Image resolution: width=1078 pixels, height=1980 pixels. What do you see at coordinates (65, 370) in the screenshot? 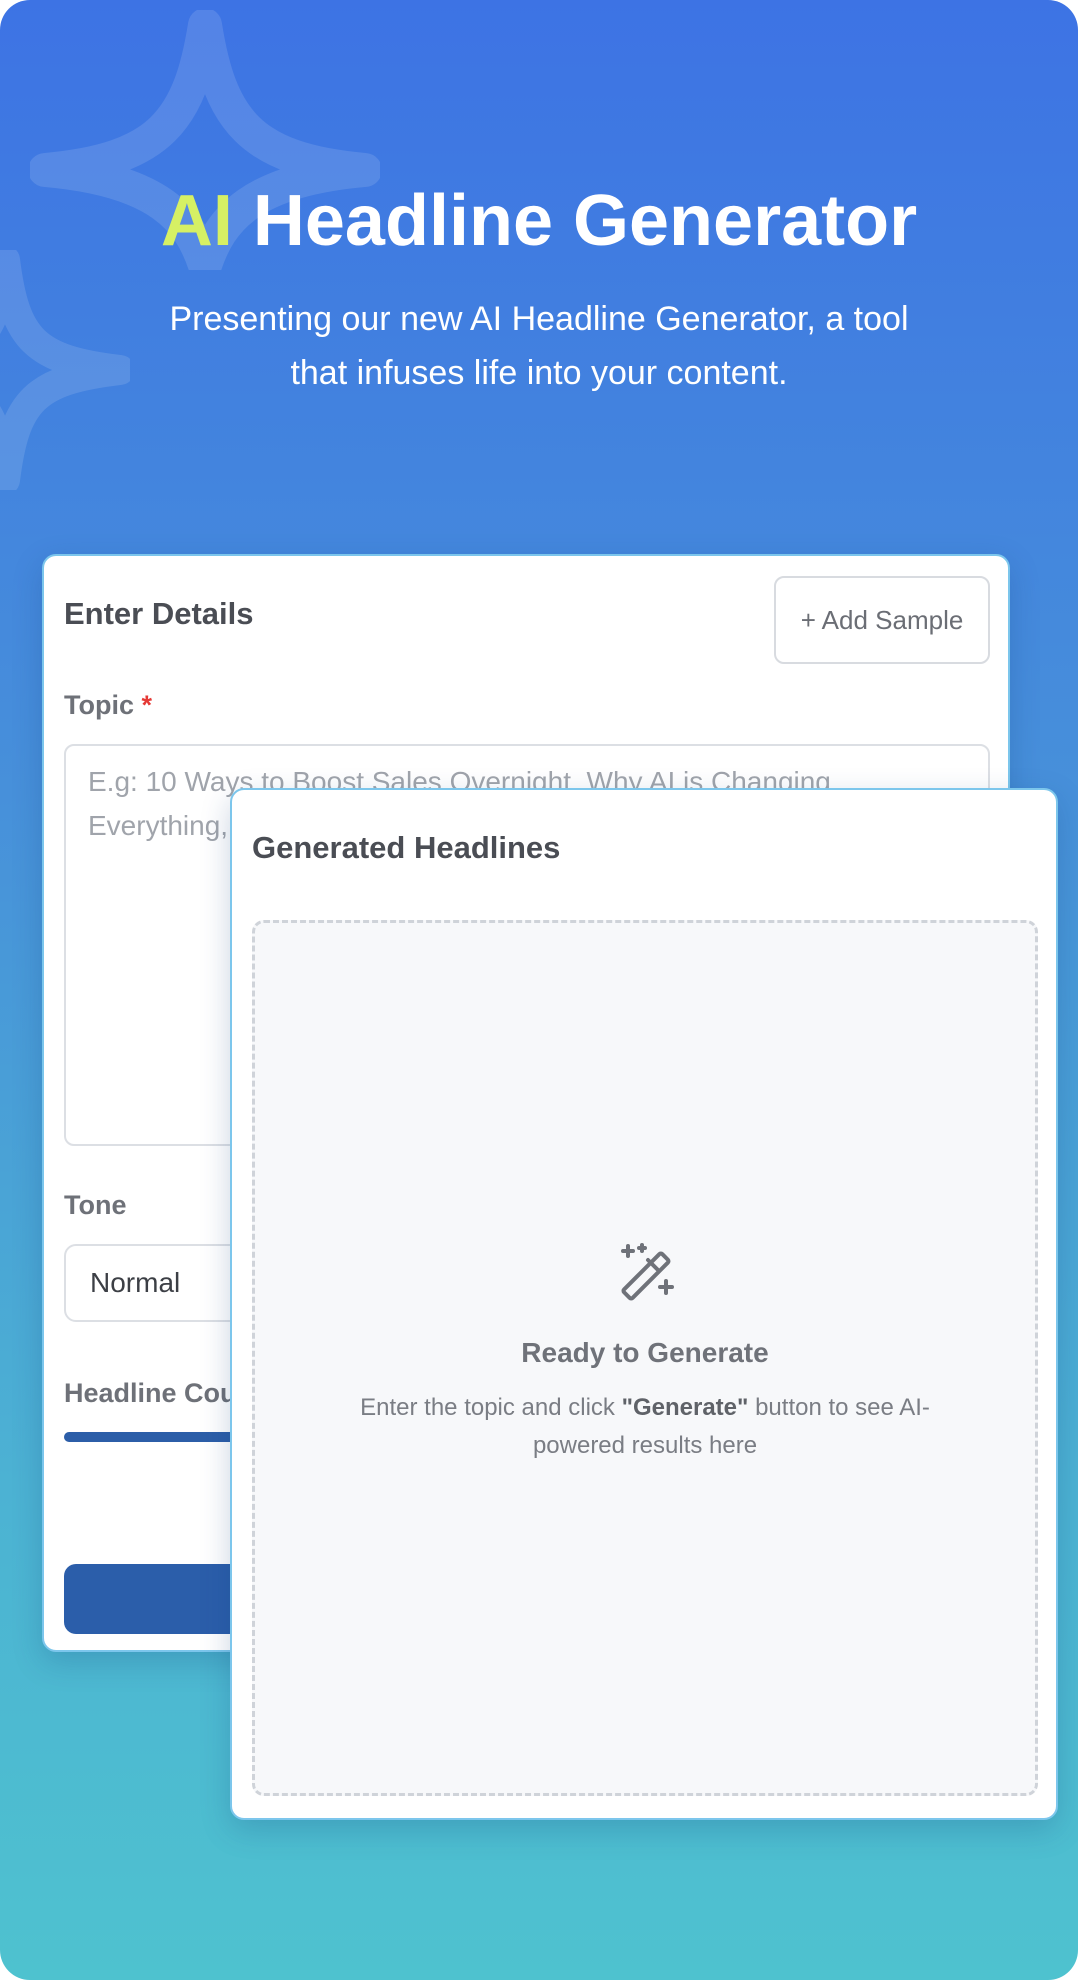
I see `sparkle-decoration` at bounding box center [65, 370].